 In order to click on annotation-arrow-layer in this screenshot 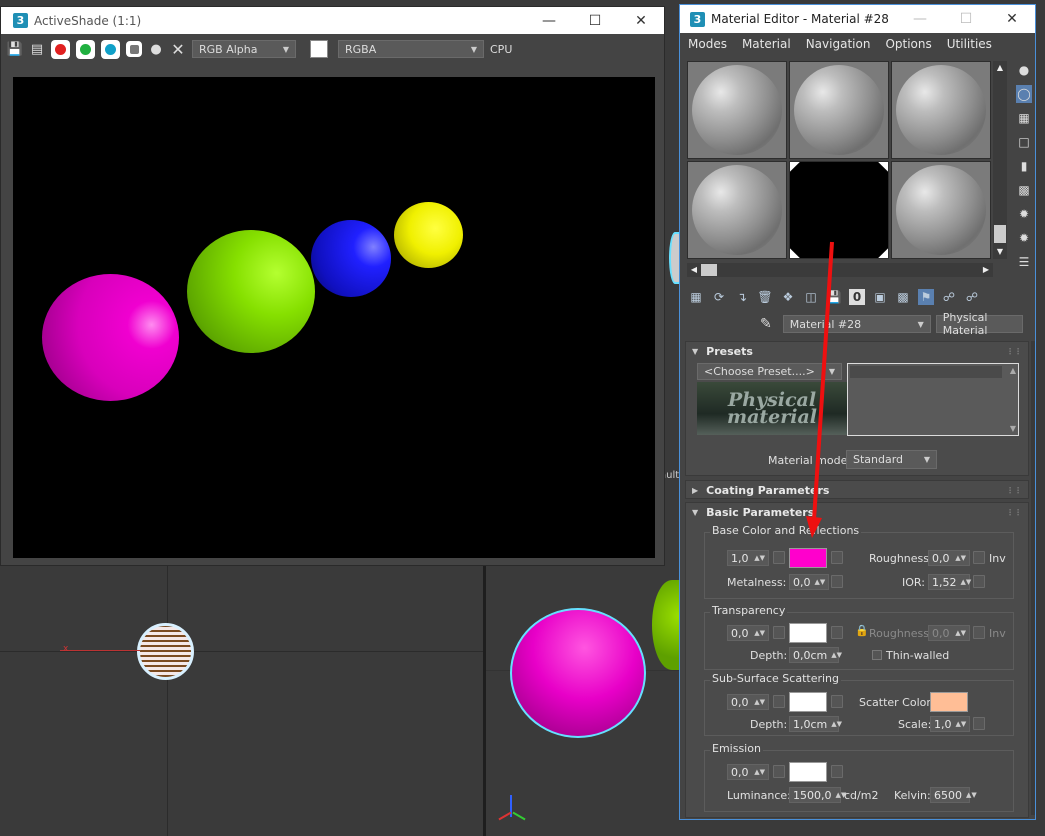, I will do `click(820, 389)`.